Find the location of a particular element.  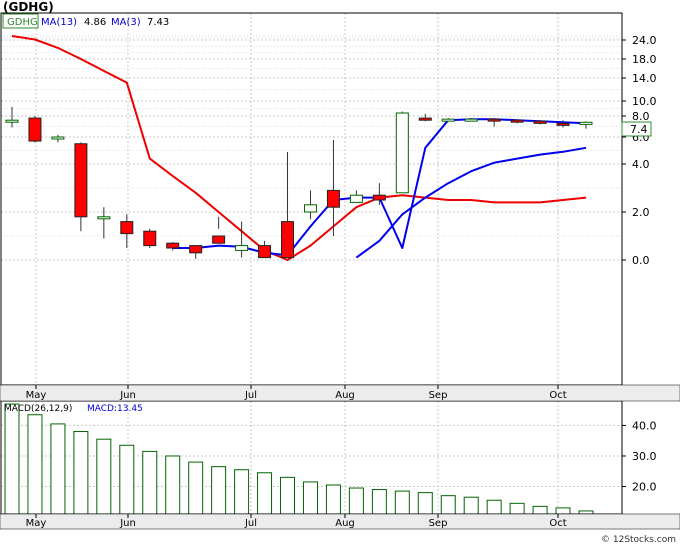

month-label-bottom: Oct is located at coordinates (557, 523).